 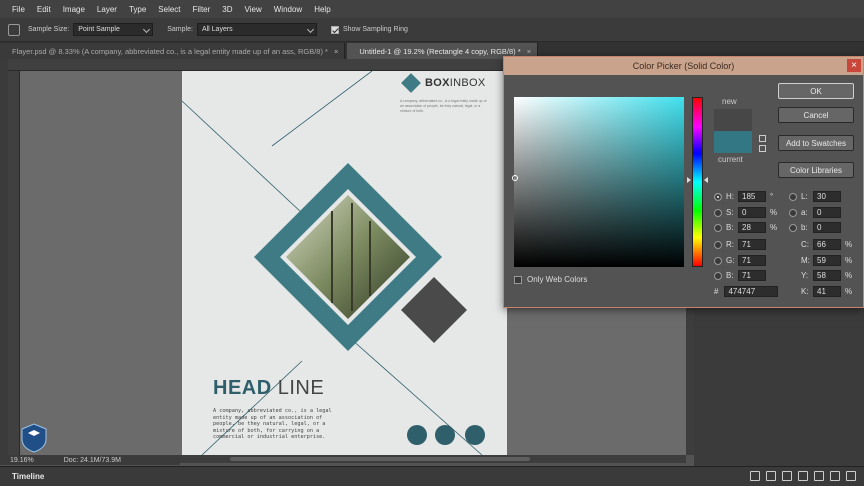 What do you see at coordinates (380, 459) in the screenshot?
I see `horizontal-scroll-thumb` at bounding box center [380, 459].